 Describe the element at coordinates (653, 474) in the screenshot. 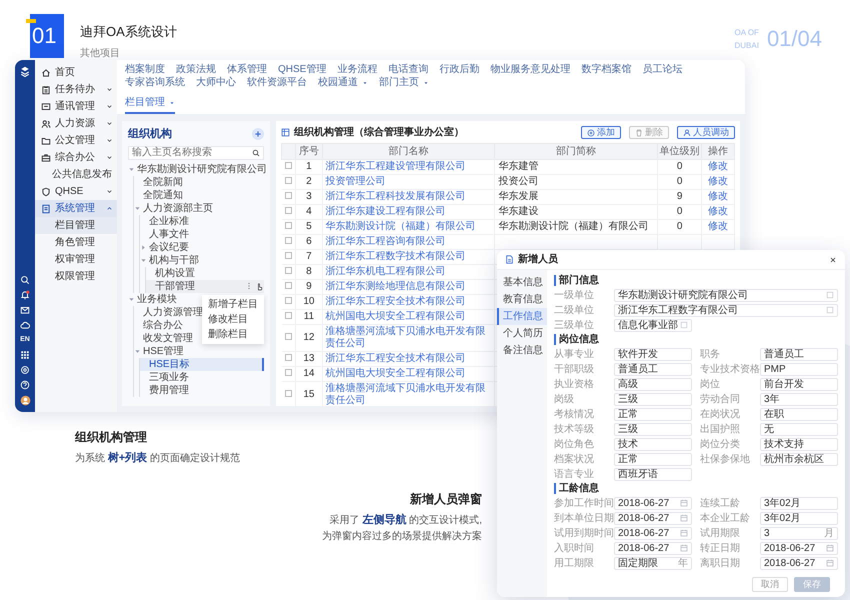

I see `input-field: 西班牙语` at that location.